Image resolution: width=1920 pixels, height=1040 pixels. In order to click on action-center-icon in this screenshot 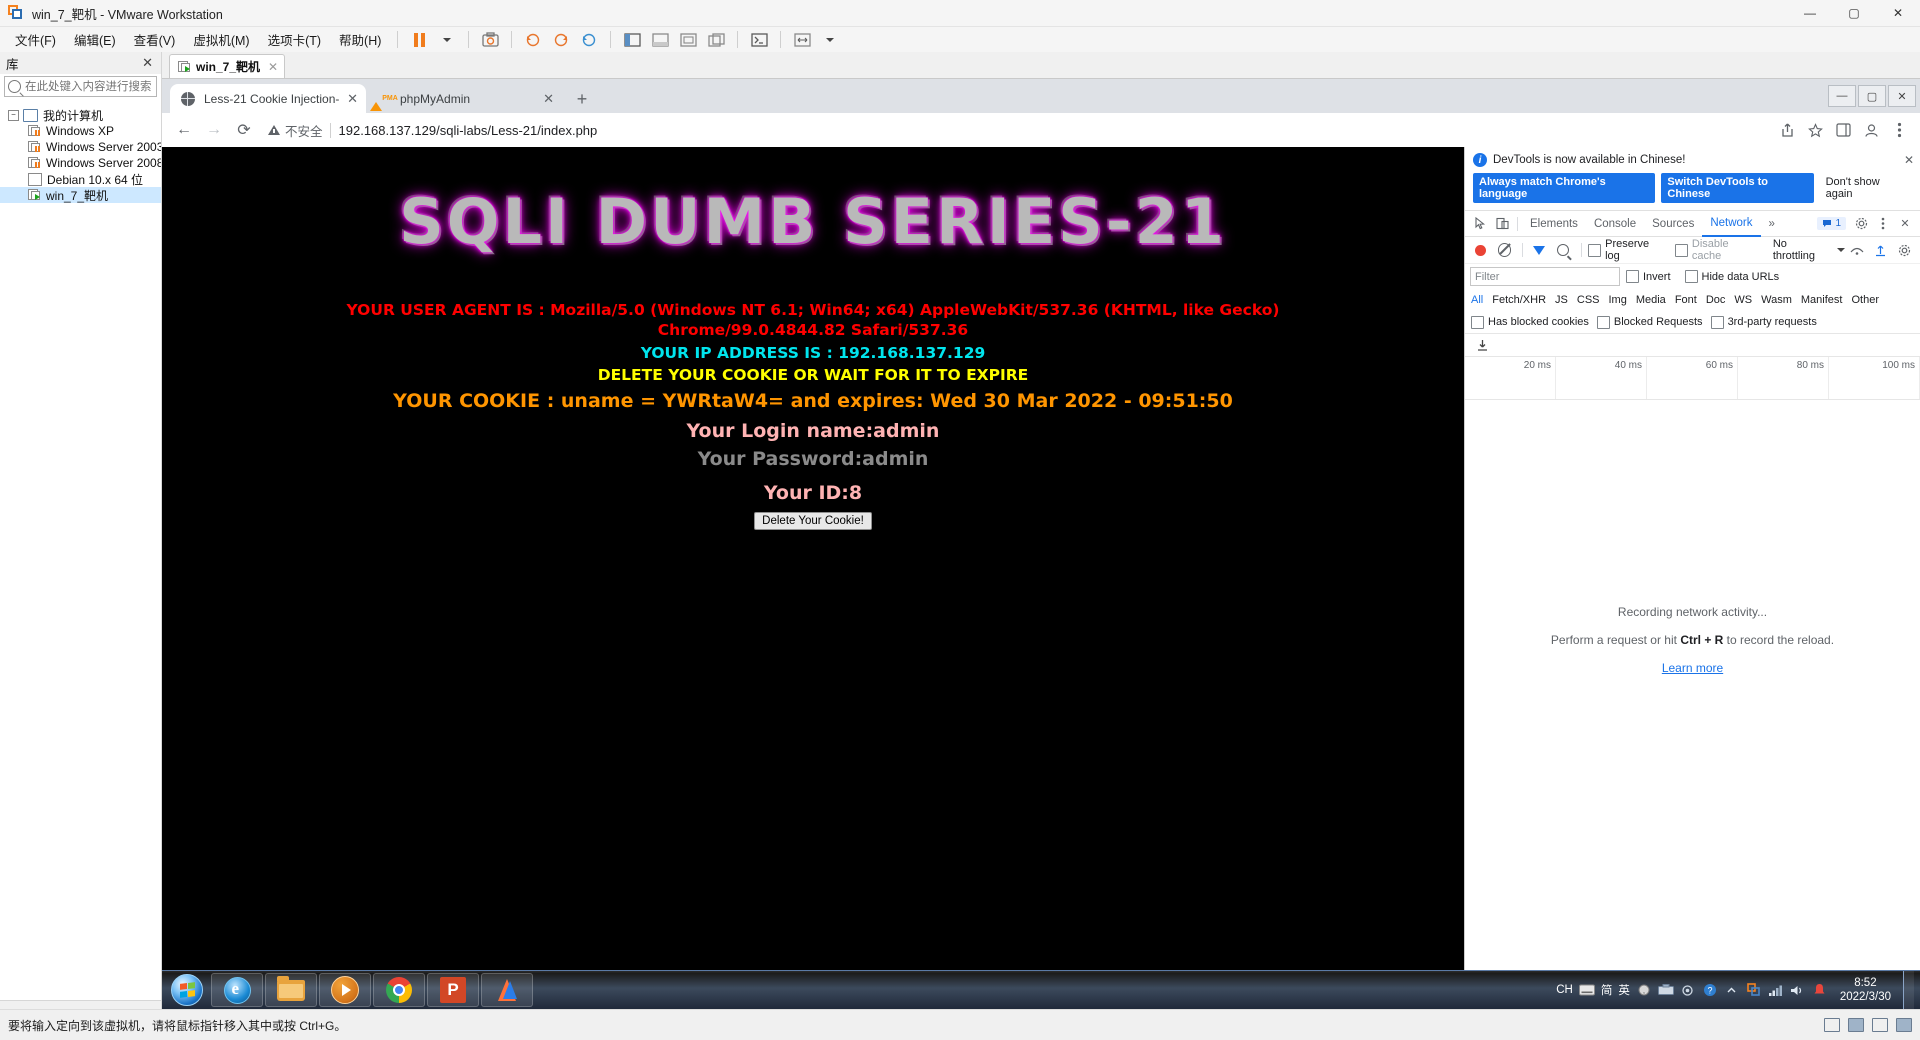, I will do `click(1820, 990)`.